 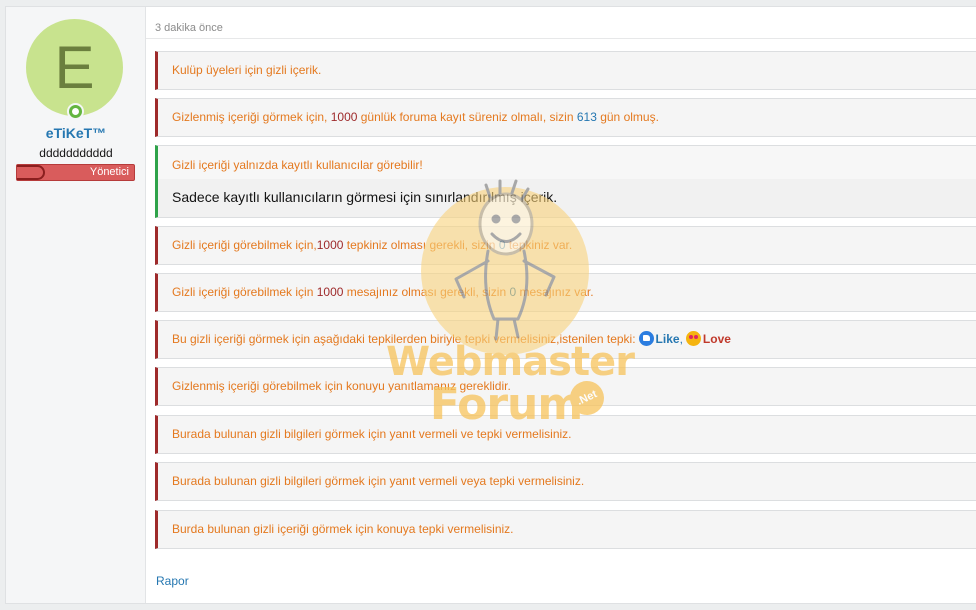 I want to click on username-link: eTiKeT™, so click(x=76, y=133).